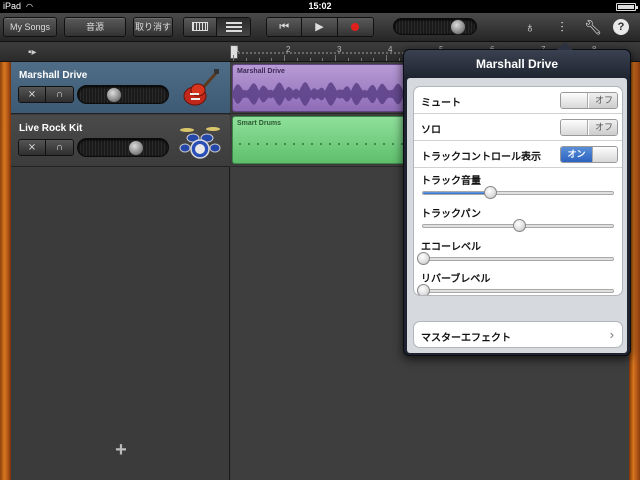 The image size is (640, 480). I want to click on ruler-track-line, so click(323, 53).